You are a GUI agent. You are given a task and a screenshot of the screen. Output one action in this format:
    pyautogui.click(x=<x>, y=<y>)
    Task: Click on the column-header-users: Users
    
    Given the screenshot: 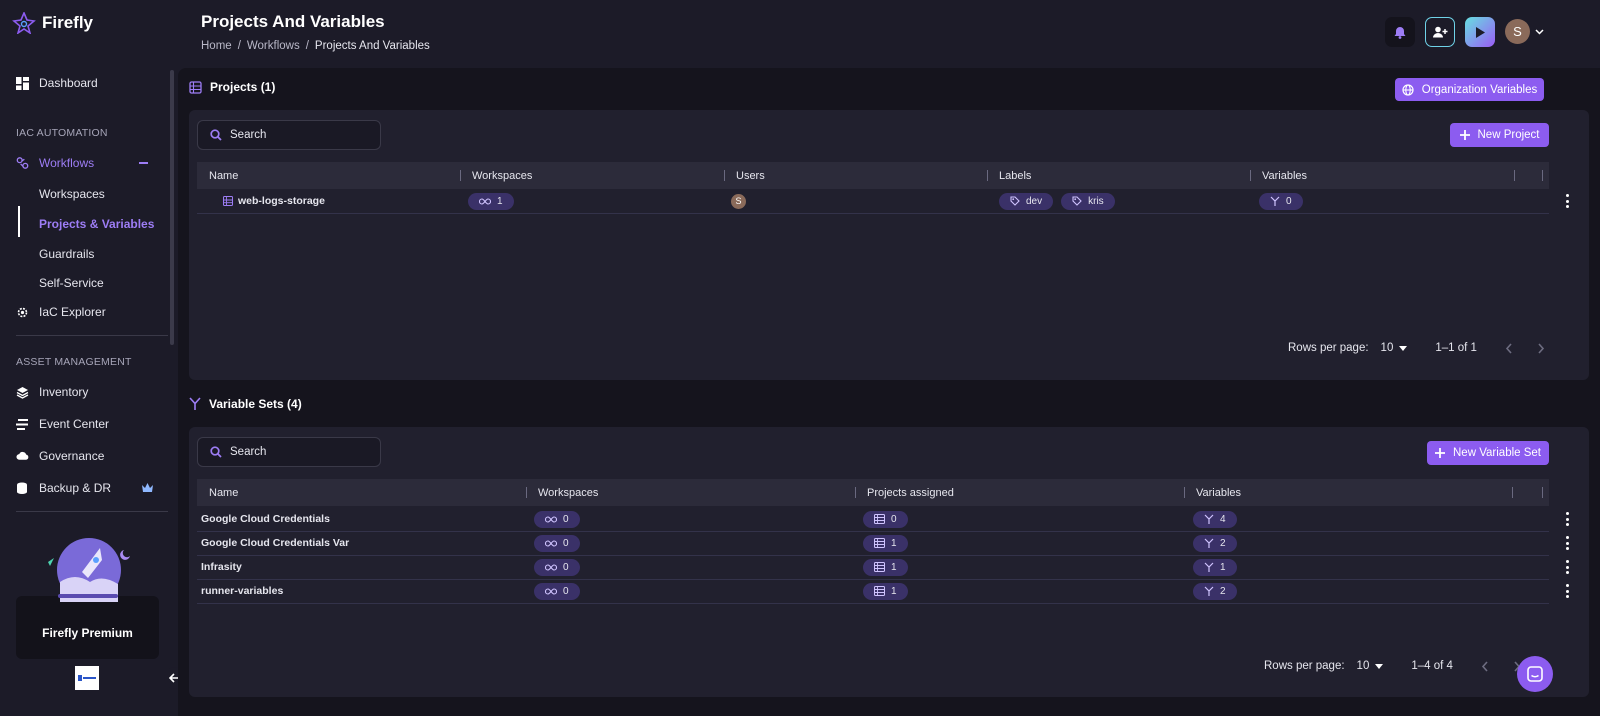 What is the action you would take?
    pyautogui.click(x=750, y=175)
    